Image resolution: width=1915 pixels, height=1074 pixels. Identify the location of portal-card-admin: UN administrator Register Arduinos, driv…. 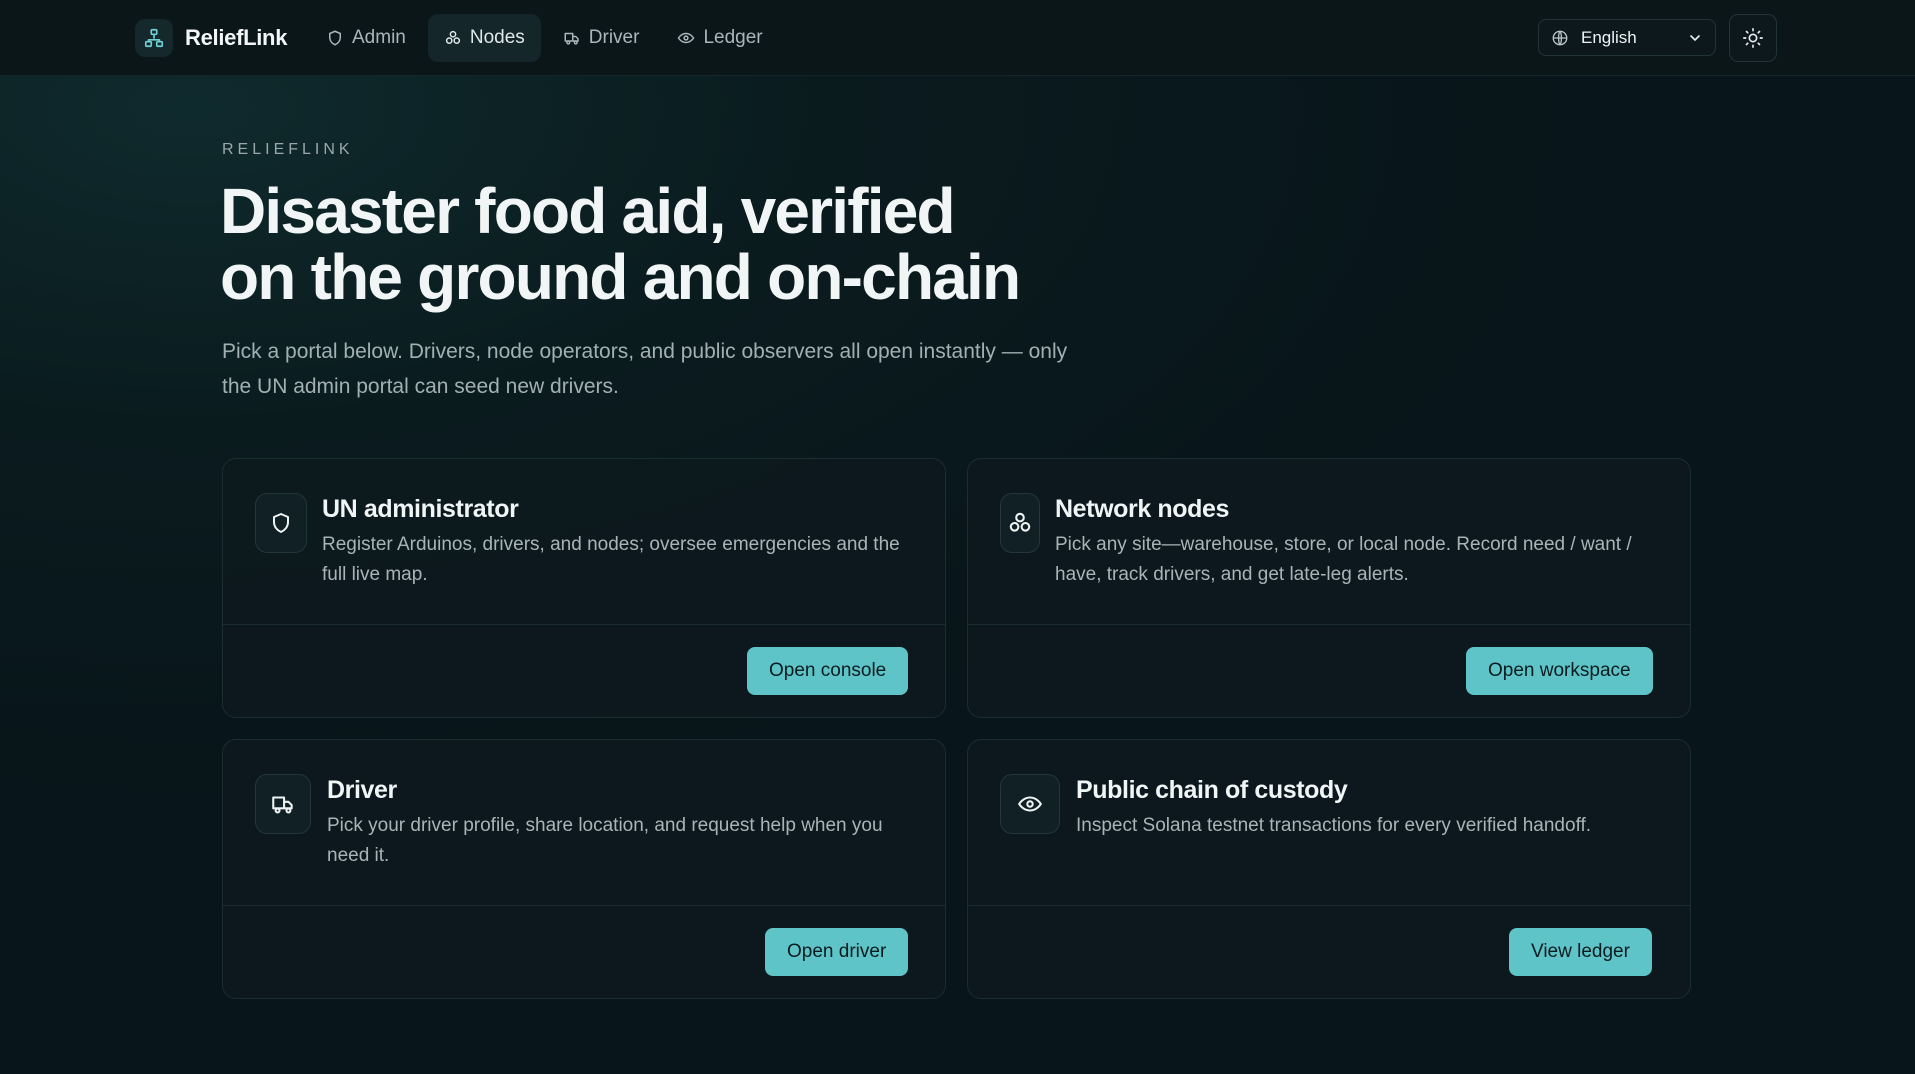
(584, 588).